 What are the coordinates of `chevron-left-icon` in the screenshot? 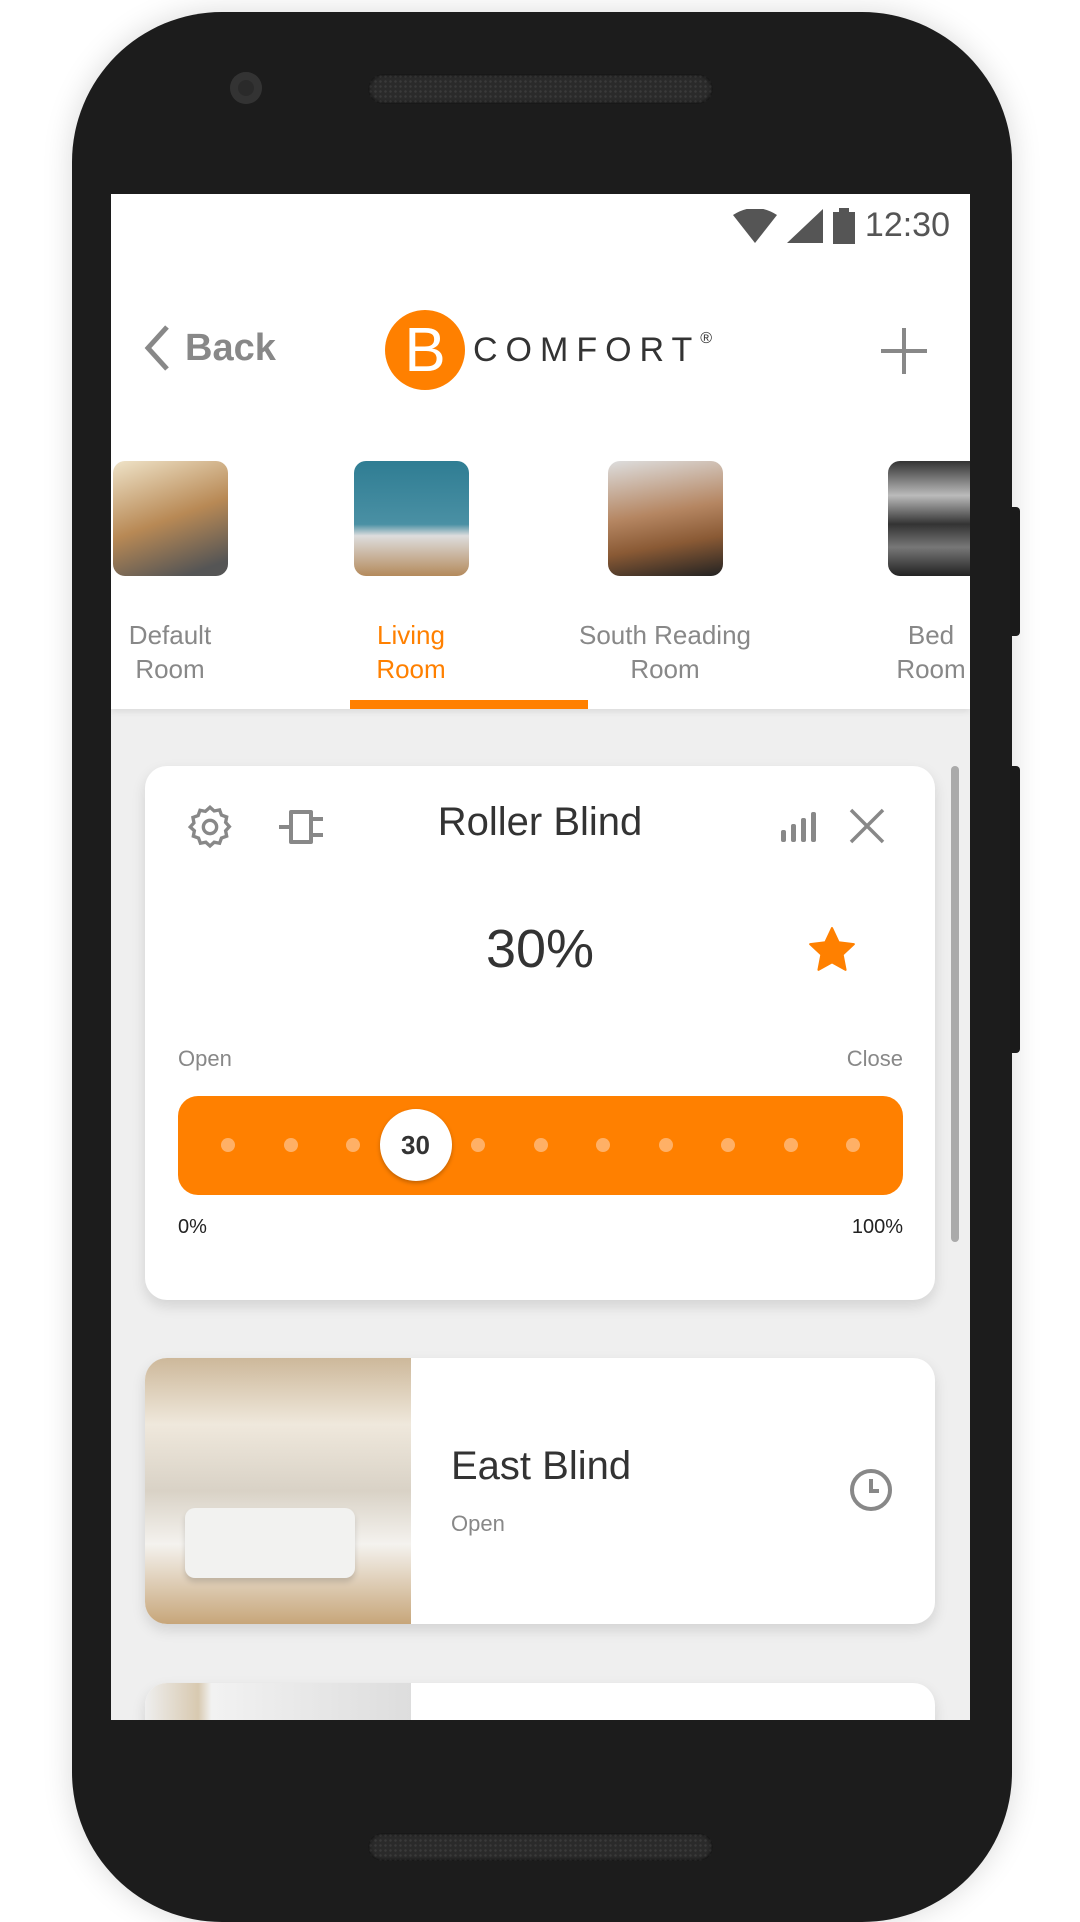 It's located at (156, 348).